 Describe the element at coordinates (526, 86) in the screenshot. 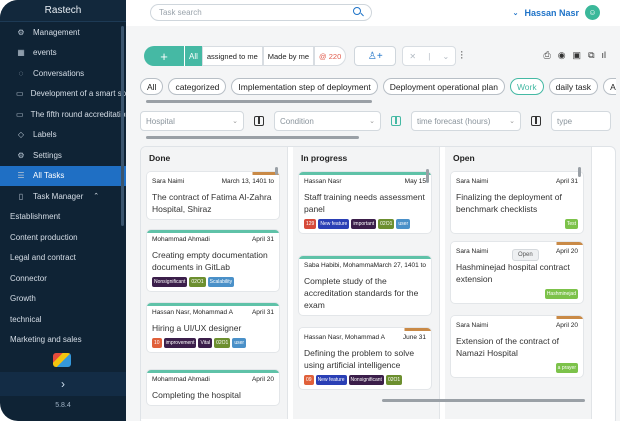

I see `category-chip: Work` at that location.